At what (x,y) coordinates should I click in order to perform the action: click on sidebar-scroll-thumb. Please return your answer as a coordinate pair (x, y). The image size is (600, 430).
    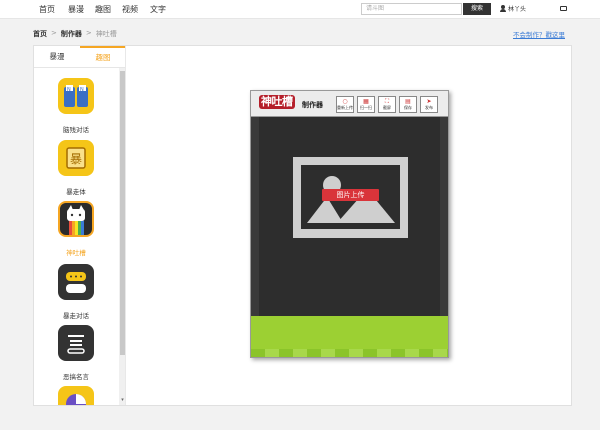
    Looking at the image, I should click on (122, 213).